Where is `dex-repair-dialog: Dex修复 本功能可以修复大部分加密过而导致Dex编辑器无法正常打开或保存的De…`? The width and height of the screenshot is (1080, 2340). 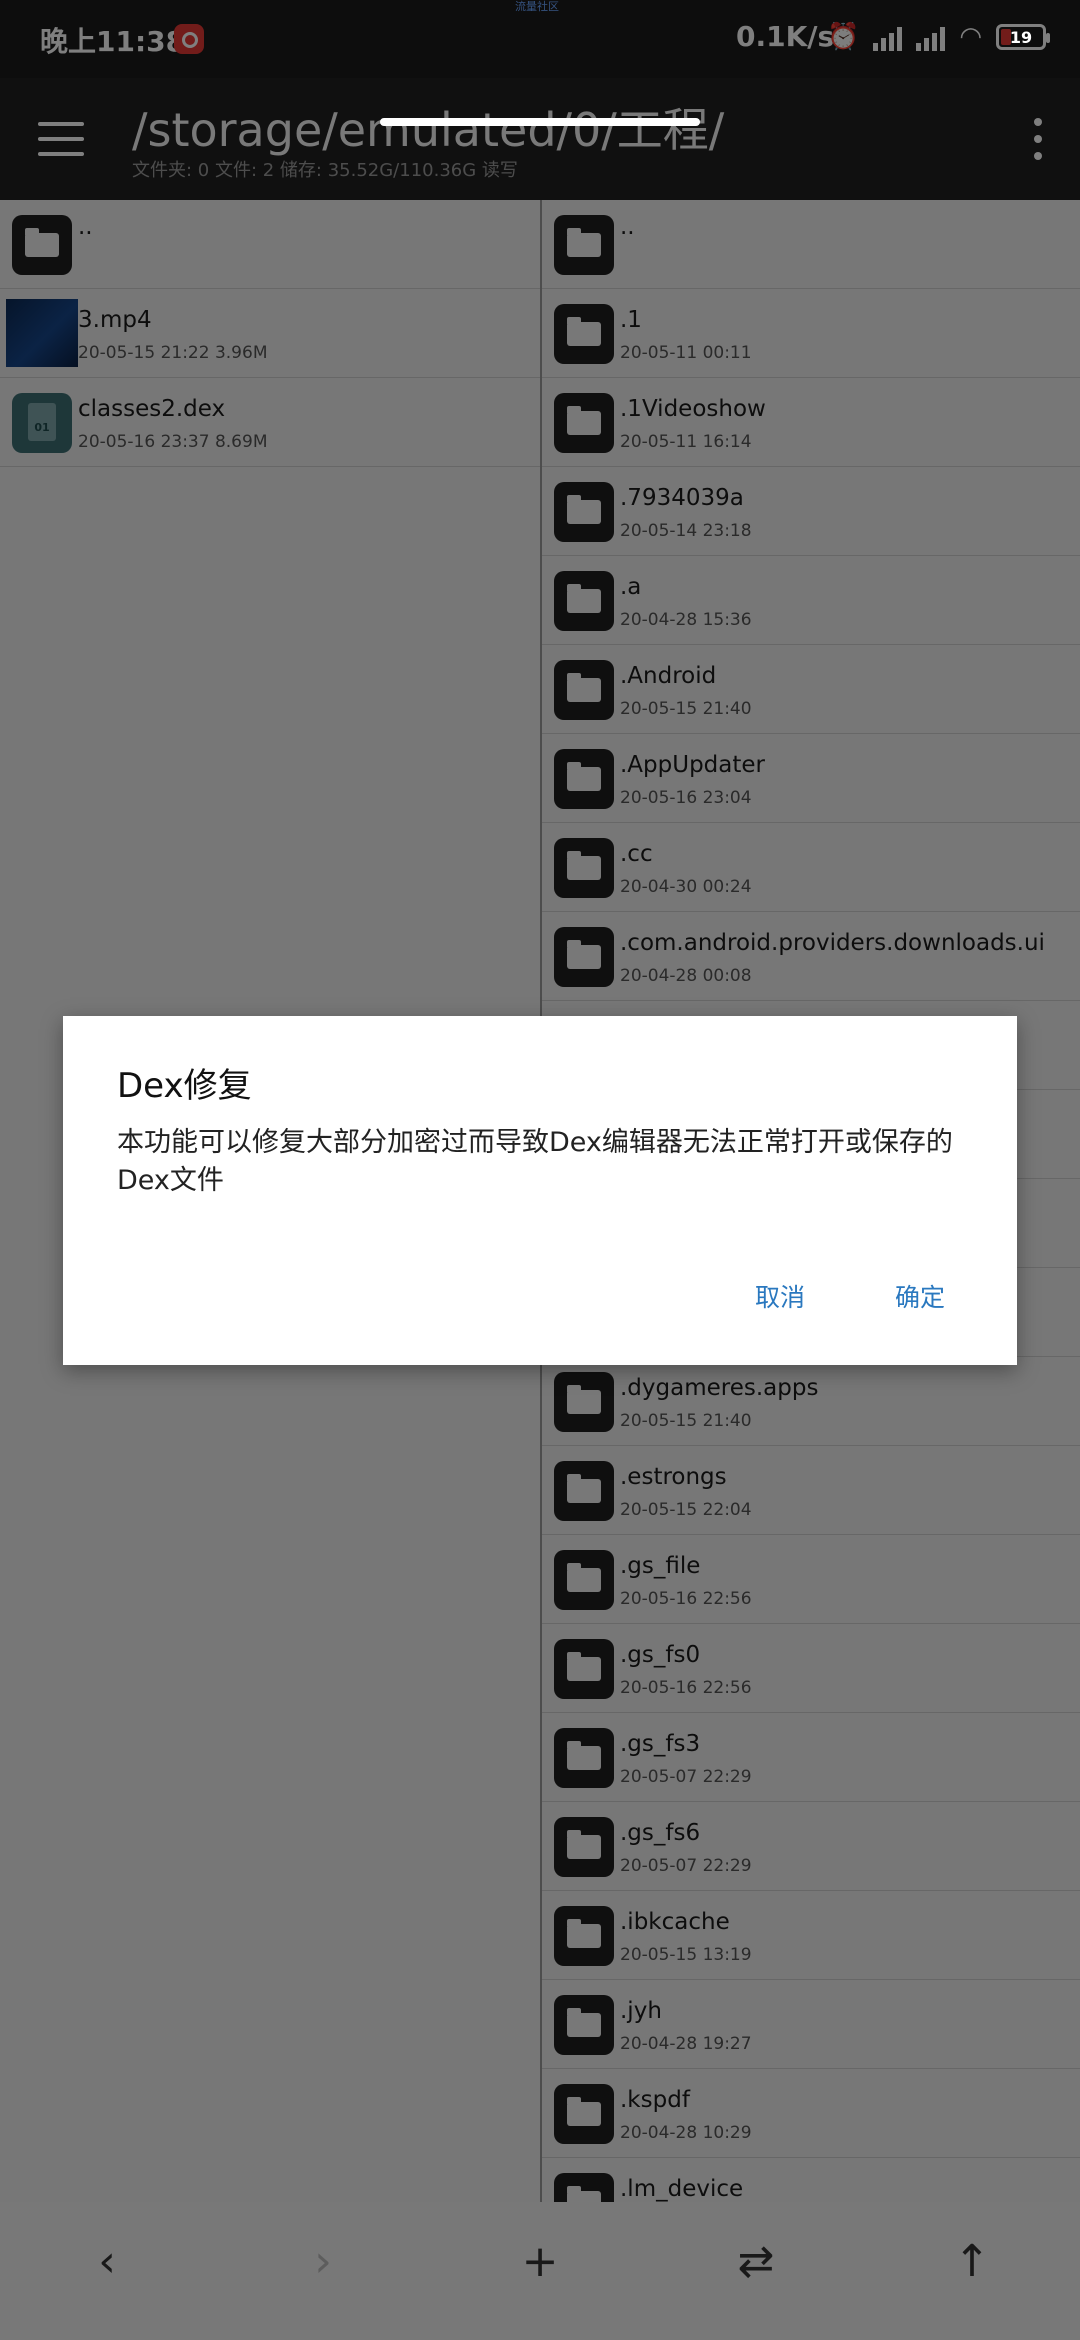
dex-repair-dialog: Dex修复 本功能可以修复大部分加密过而导致Dex编辑器无法正常打开或保存的De… is located at coordinates (540, 1190).